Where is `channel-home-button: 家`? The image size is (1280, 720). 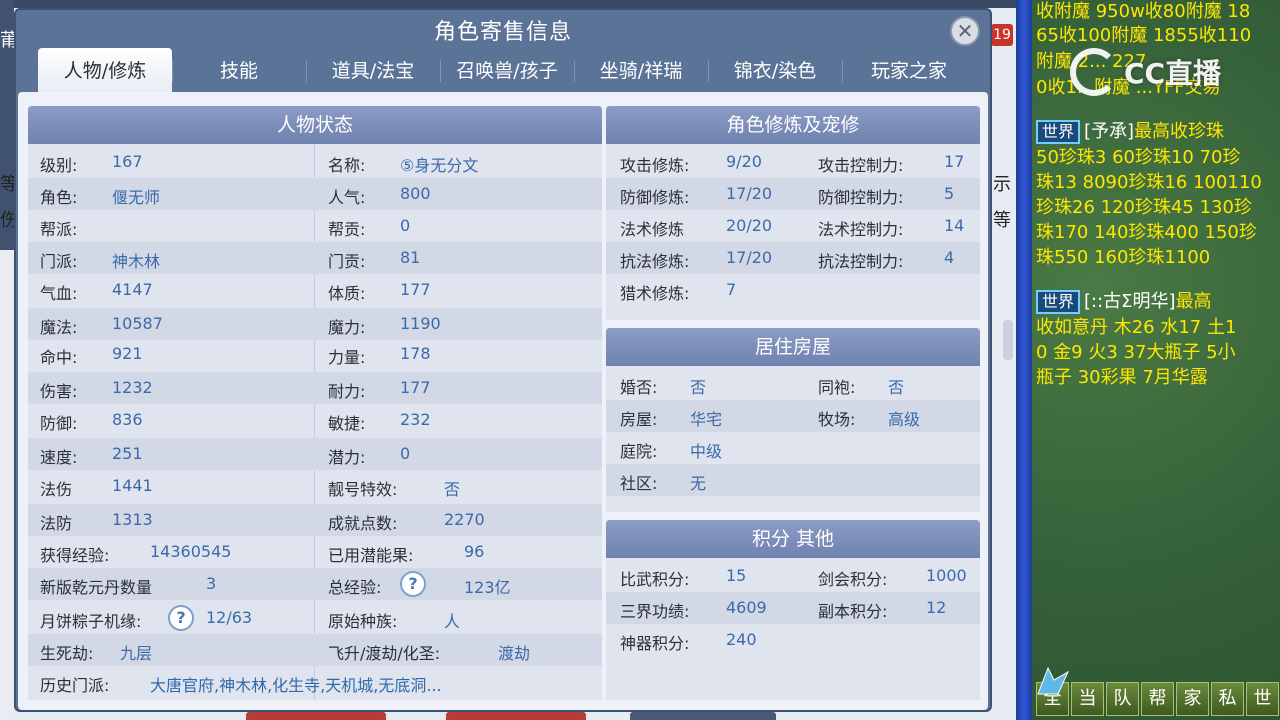 channel-home-button: 家 is located at coordinates (1192, 699).